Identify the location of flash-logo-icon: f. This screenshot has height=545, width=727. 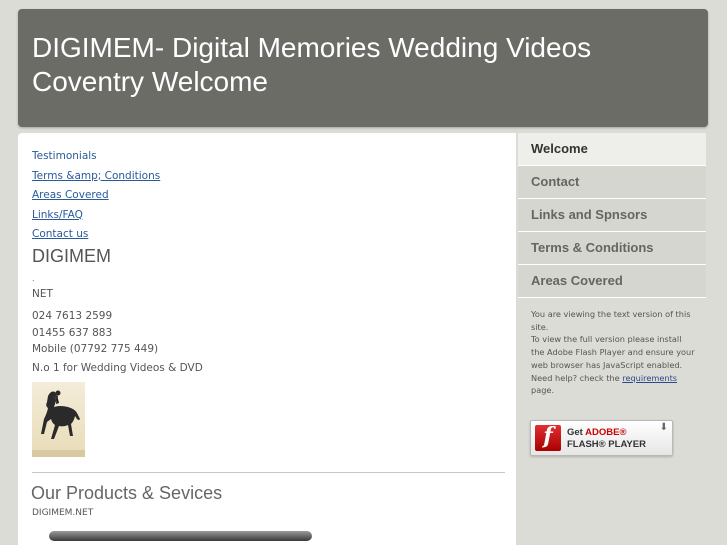
(548, 437).